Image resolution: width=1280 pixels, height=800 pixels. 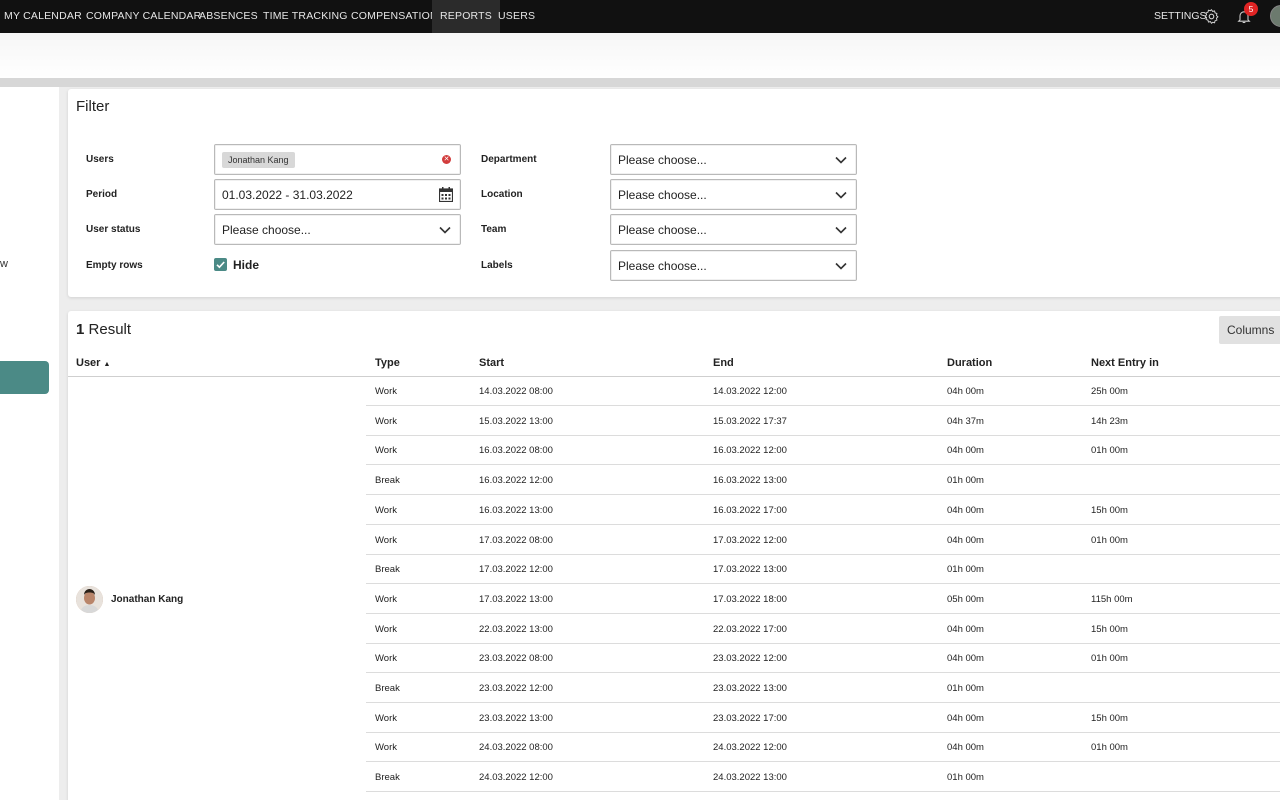 What do you see at coordinates (446, 159) in the screenshot?
I see `clear-icon: ✕` at bounding box center [446, 159].